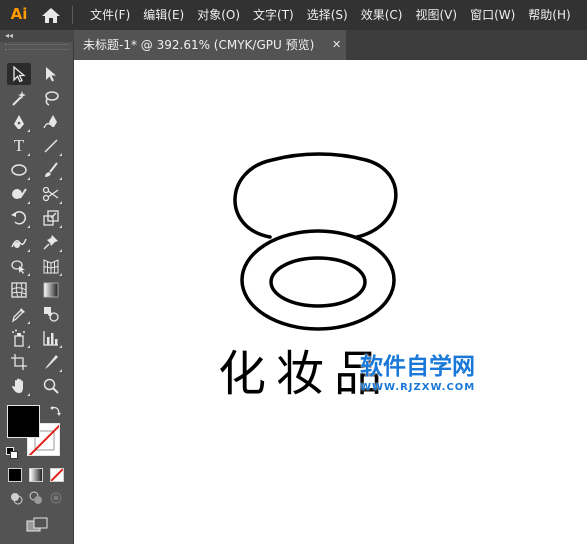 The width and height of the screenshot is (587, 544). I want to click on ellipse-tool, so click(19, 170).